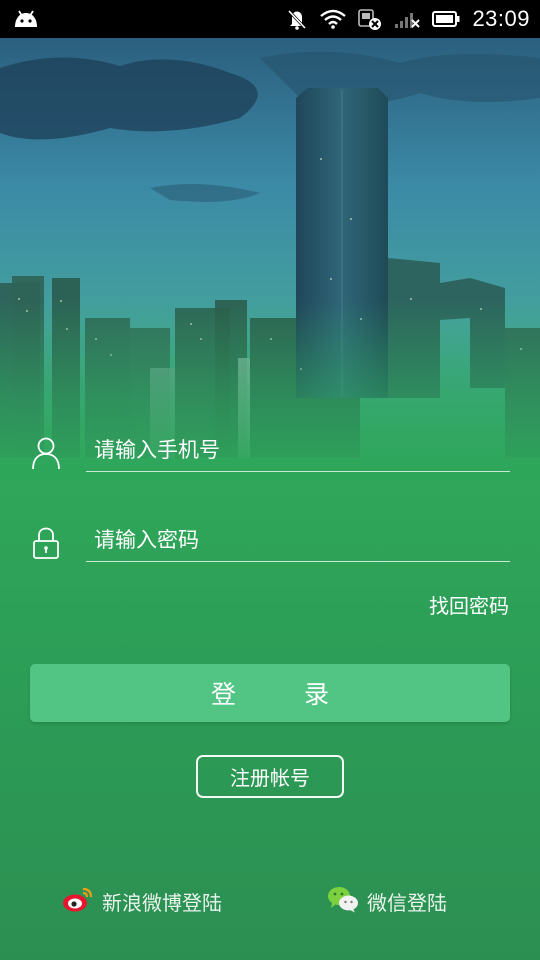 The height and width of the screenshot is (960, 540). Describe the element at coordinates (446, 19) in the screenshot. I see `battery-icon` at that location.